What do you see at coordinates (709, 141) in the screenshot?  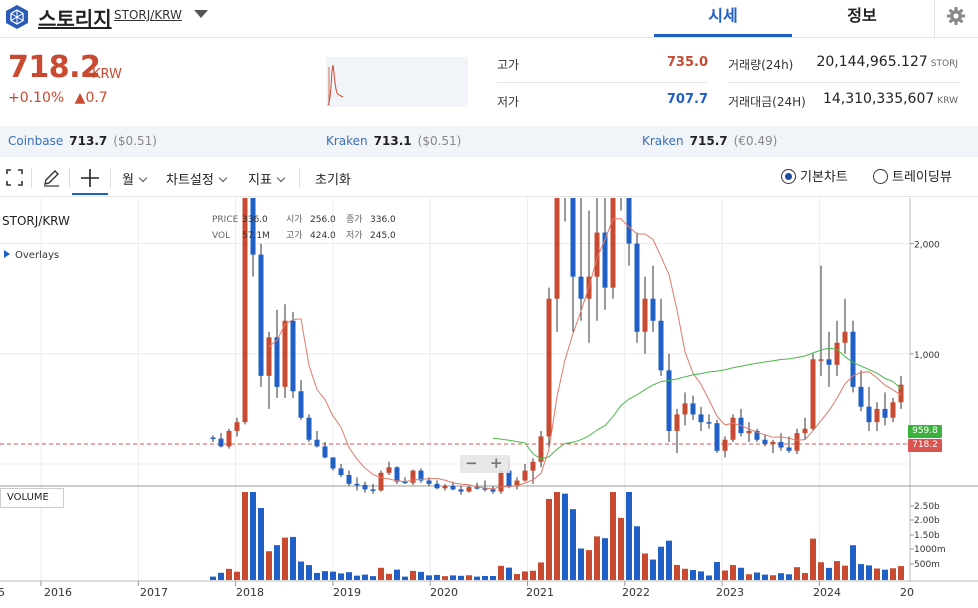 I see `exchange-kraken-eur: Kraken 715.7 (€0.49)` at bounding box center [709, 141].